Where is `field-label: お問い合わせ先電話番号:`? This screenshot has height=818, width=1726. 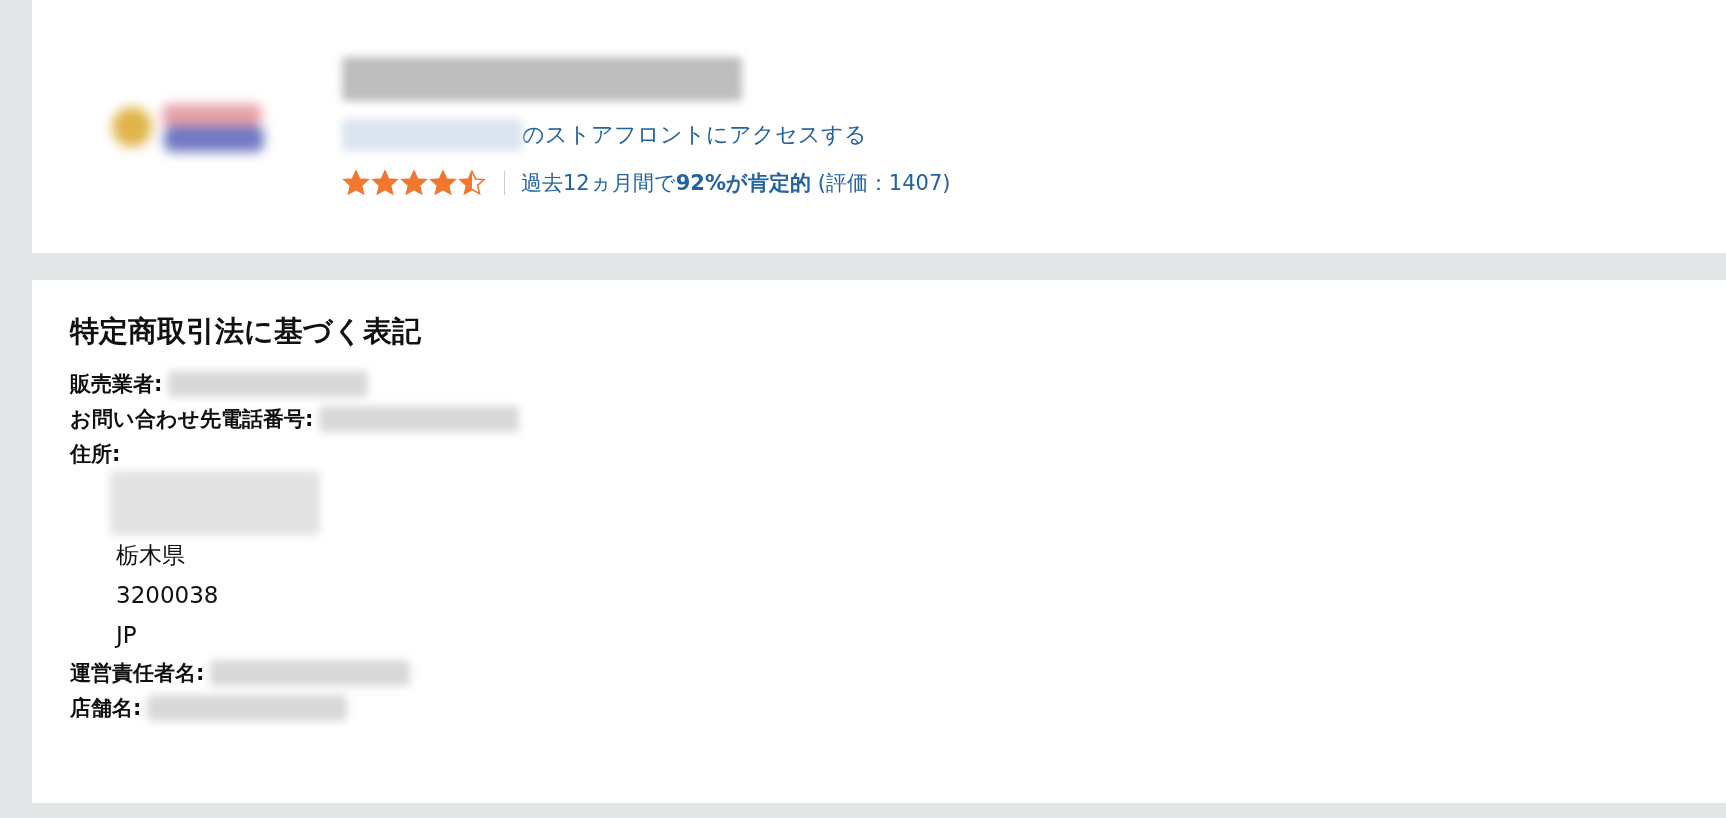 field-label: お問い合わせ先電話番号: is located at coordinates (192, 419).